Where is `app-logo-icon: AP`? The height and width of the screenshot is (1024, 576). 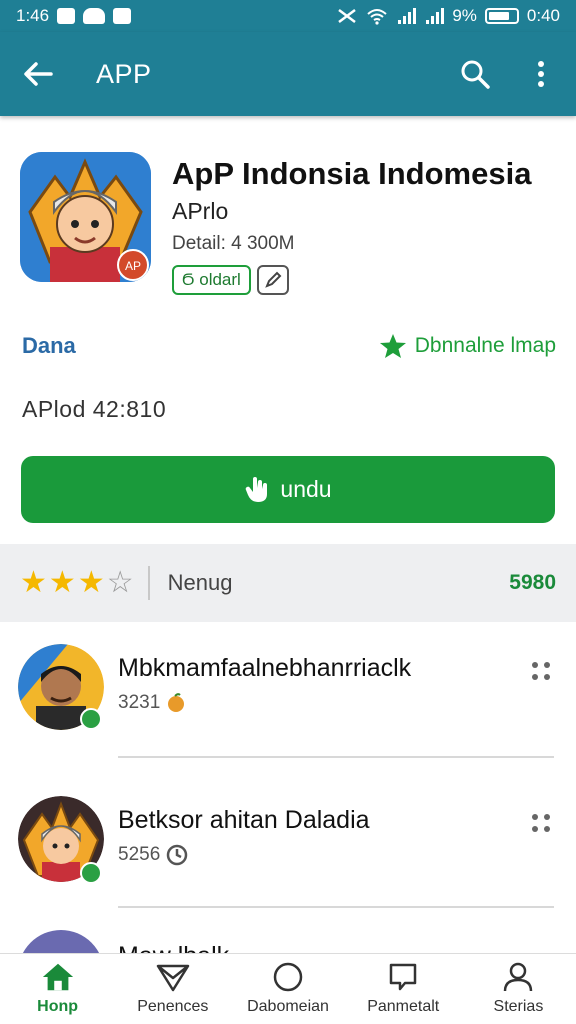 app-logo-icon: AP is located at coordinates (85, 217).